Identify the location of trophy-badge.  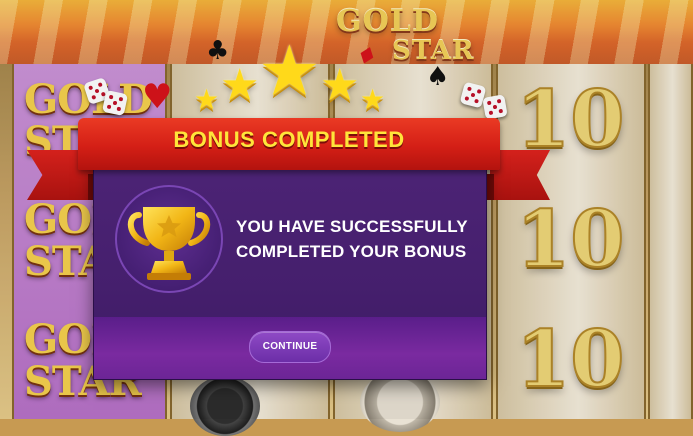
(169, 239).